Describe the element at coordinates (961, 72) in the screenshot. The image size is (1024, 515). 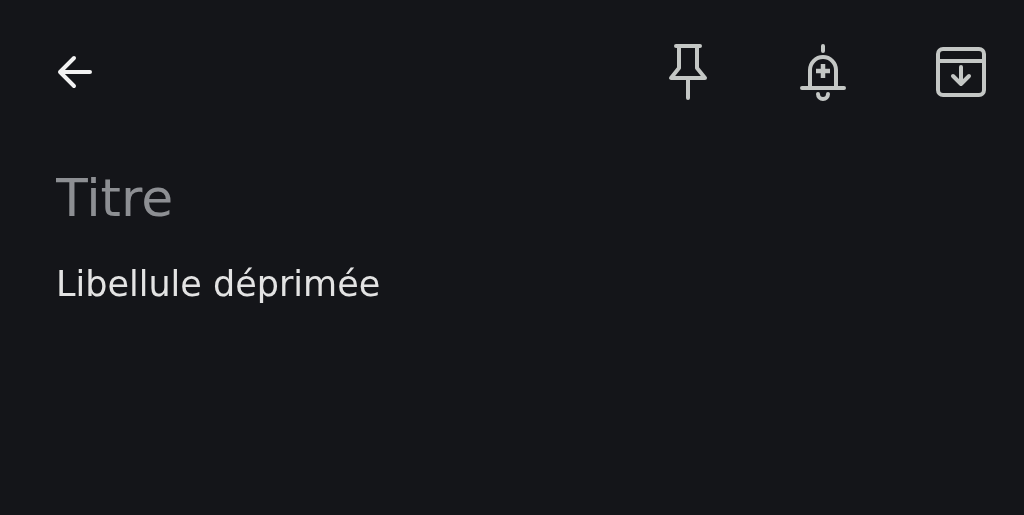
I see `archive-icon` at that location.